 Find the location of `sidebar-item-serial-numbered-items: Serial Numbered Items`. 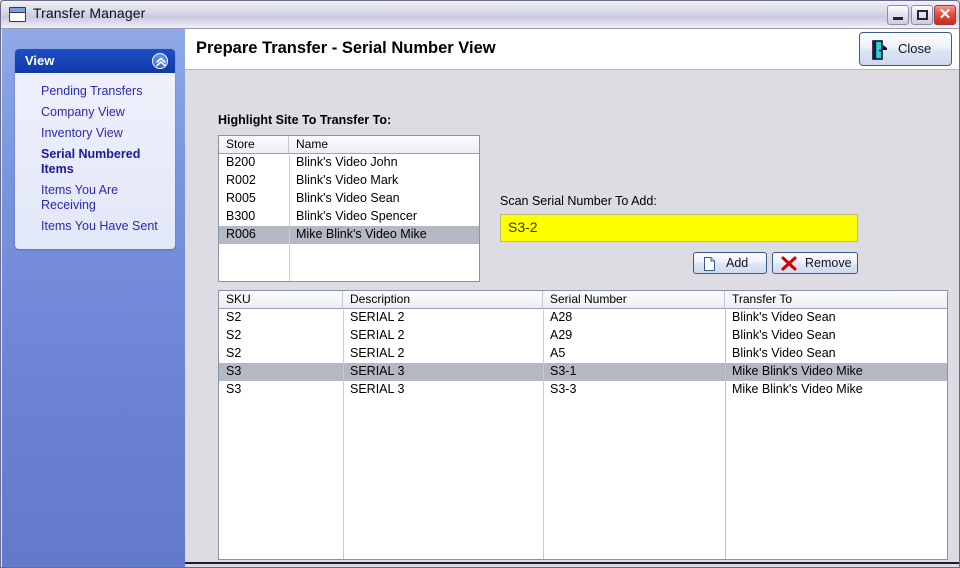

sidebar-item-serial-numbered-items: Serial Numbered Items is located at coordinates (95, 162).